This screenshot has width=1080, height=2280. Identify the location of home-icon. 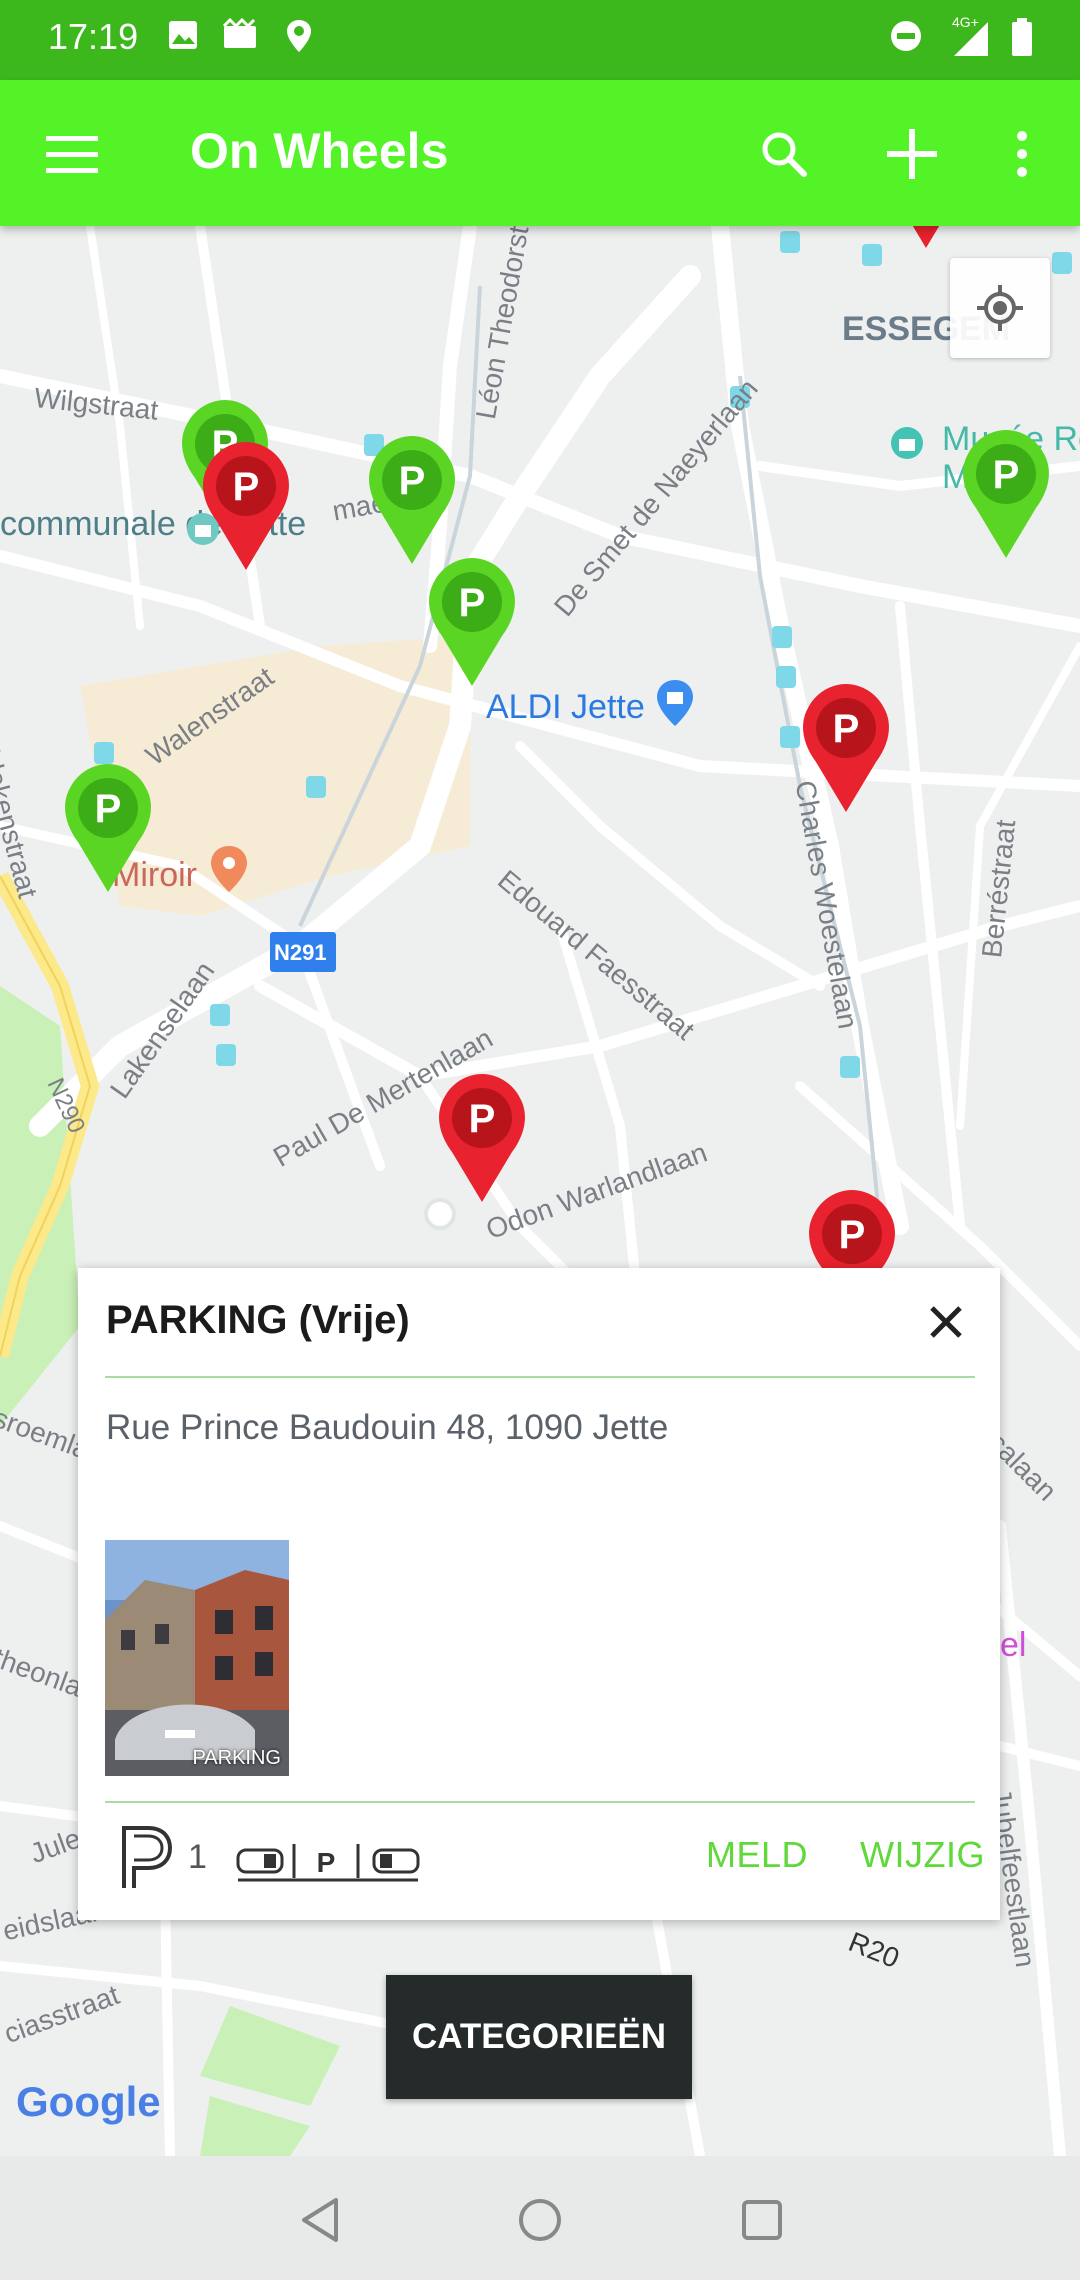
(540, 2220).